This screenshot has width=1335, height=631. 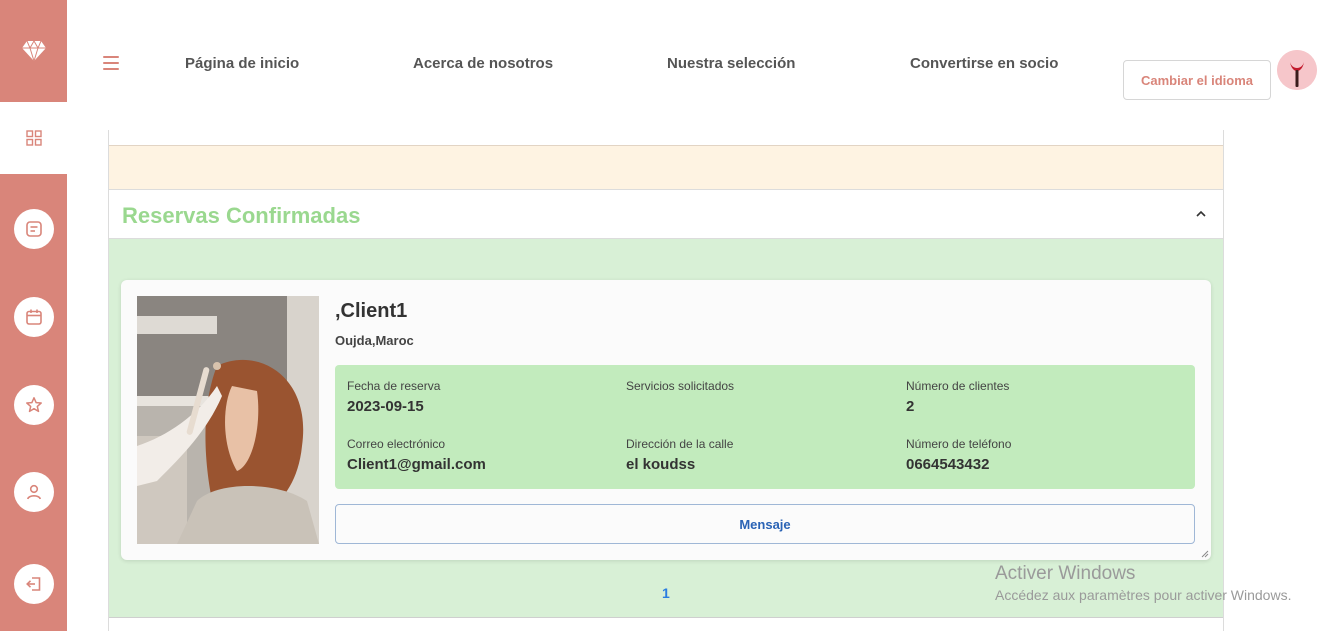 What do you see at coordinates (394, 386) in the screenshot?
I see `field-label: Fecha de reserva` at bounding box center [394, 386].